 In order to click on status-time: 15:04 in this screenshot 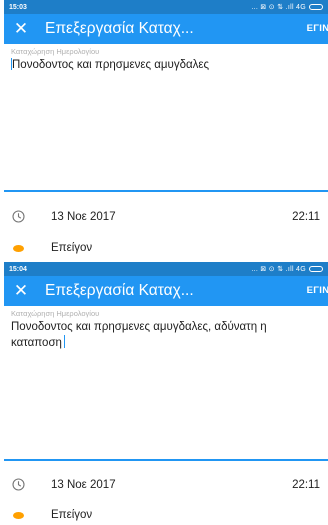, I will do `click(18, 269)`.